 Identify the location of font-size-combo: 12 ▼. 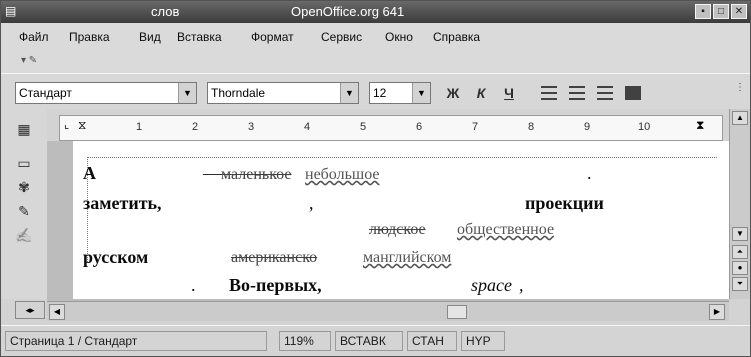
(400, 93).